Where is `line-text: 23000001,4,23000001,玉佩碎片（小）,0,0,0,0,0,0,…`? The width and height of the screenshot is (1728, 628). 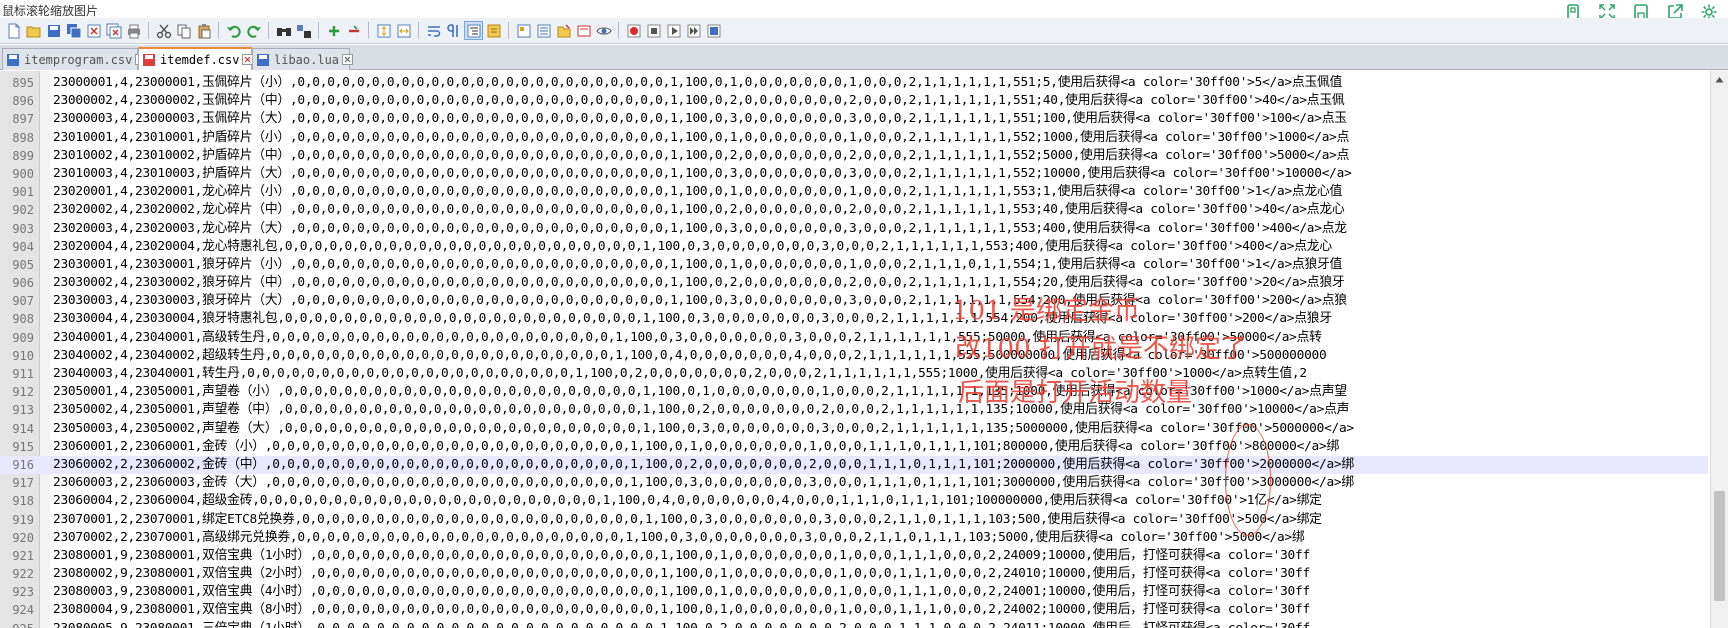 line-text: 23000001,4,23000001,玉佩碎片（小）,0,0,0,0,0,0,… is located at coordinates (697, 83).